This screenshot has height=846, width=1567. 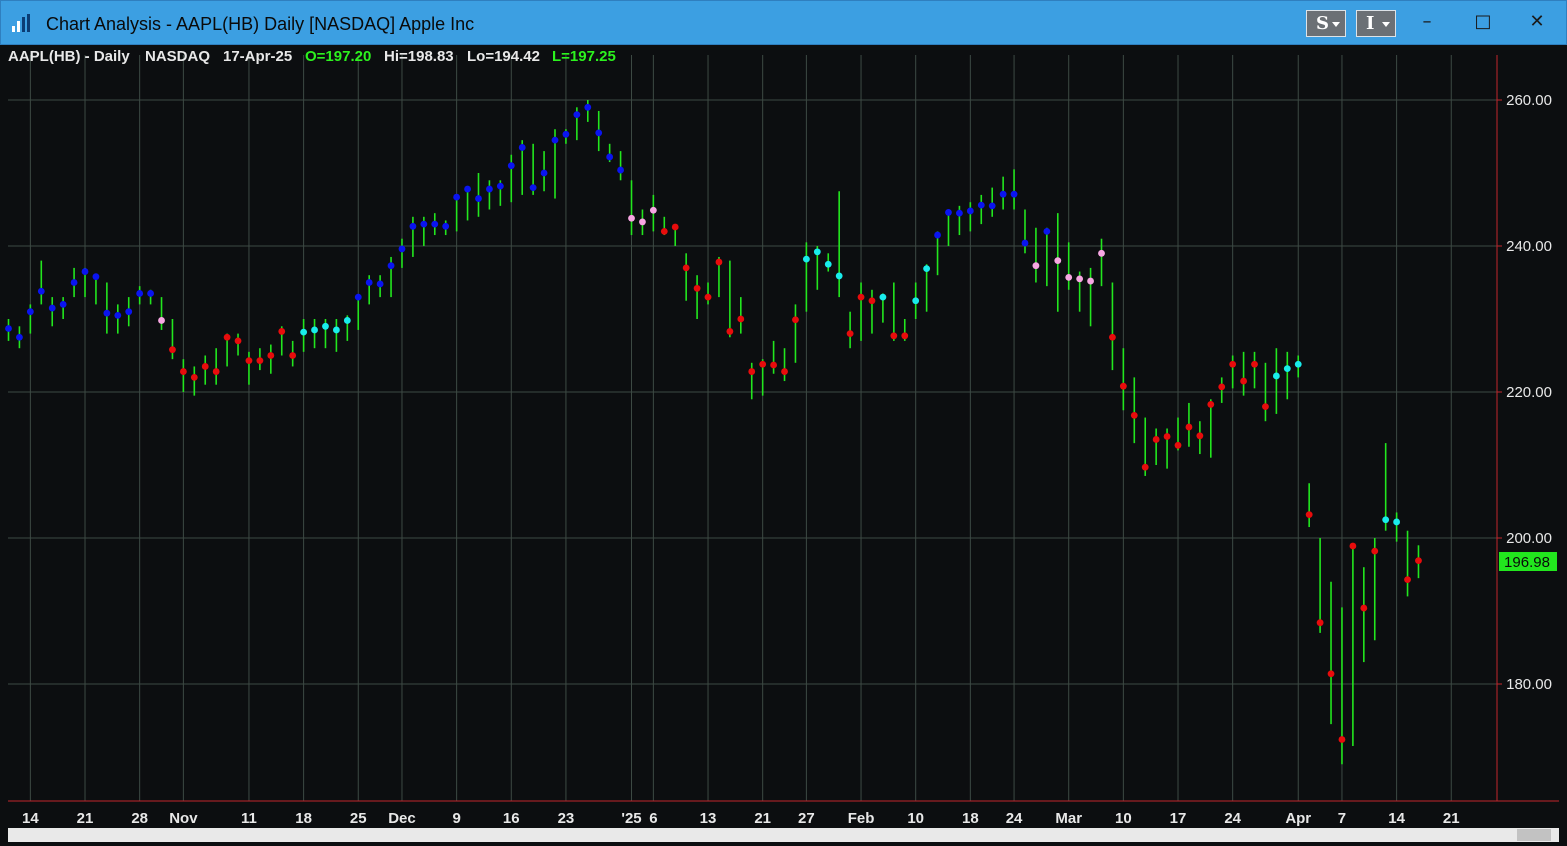 What do you see at coordinates (419, 56) in the screenshot?
I see `header-high: Hi=198.83` at bounding box center [419, 56].